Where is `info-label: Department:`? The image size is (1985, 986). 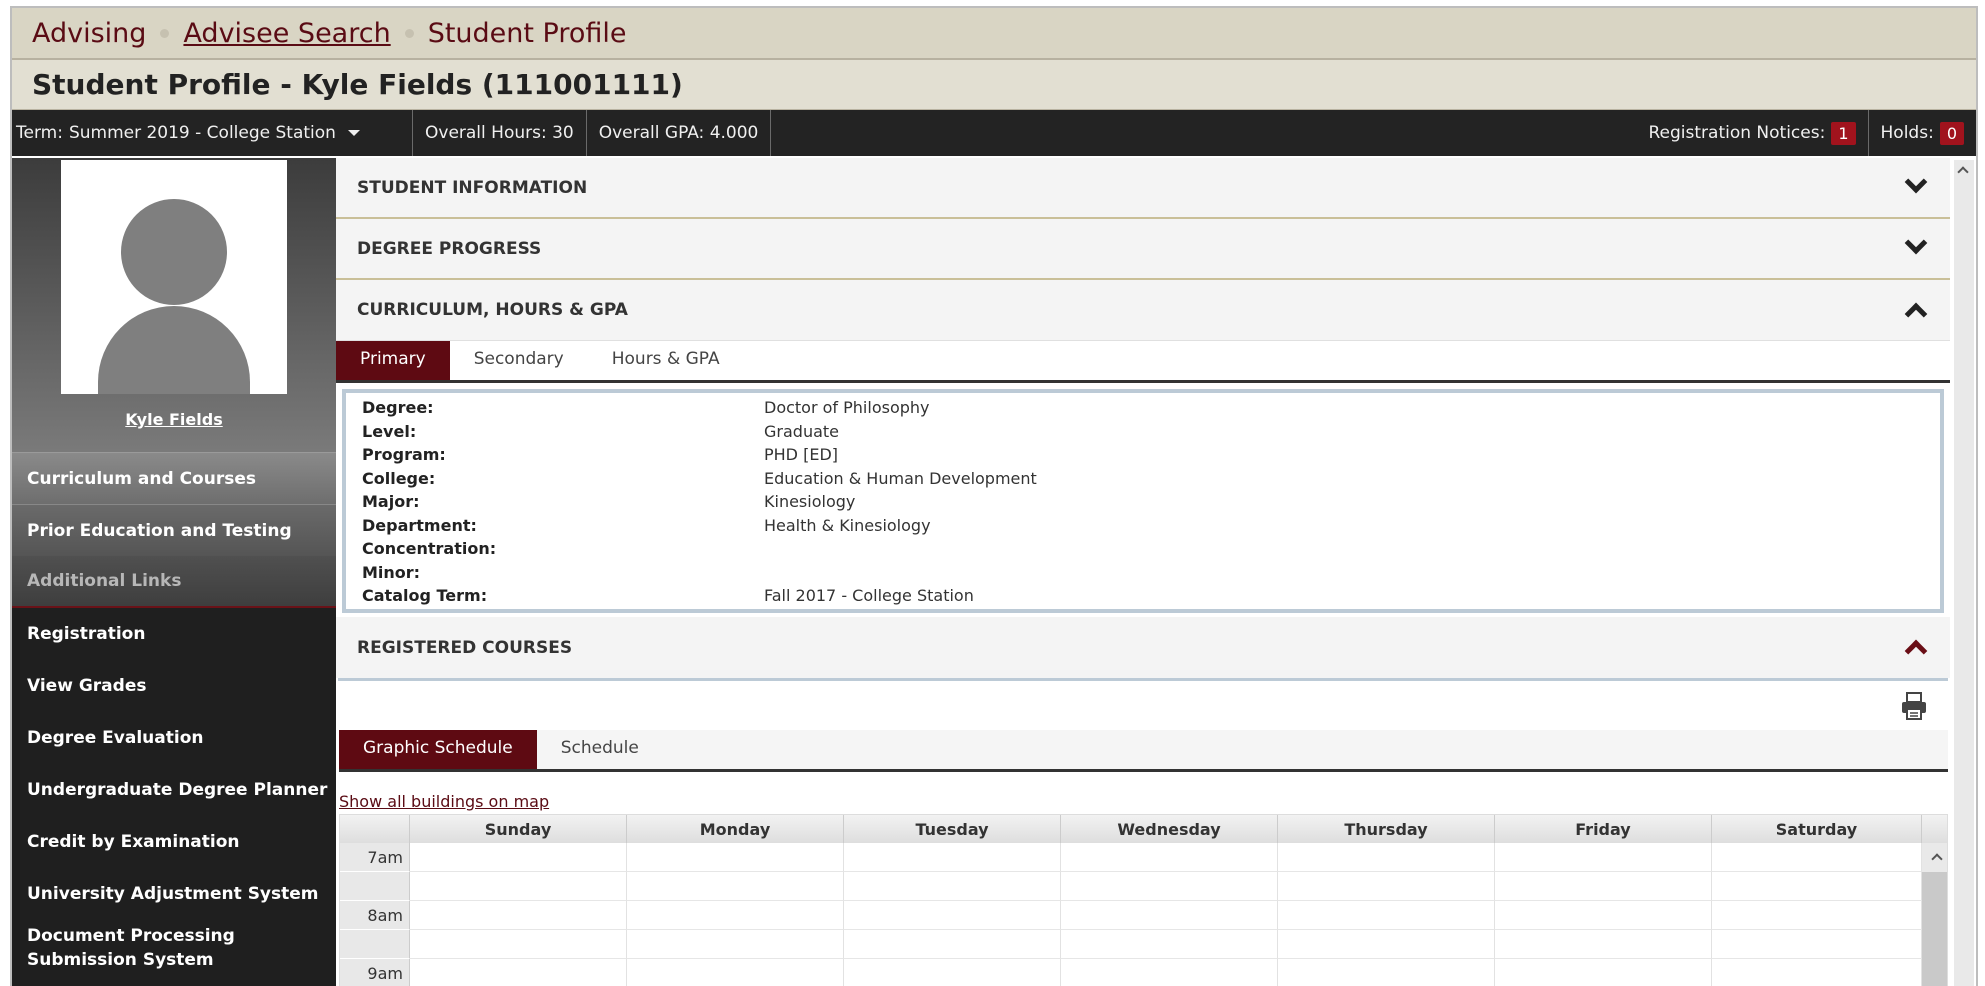
info-label: Department: is located at coordinates (419, 525).